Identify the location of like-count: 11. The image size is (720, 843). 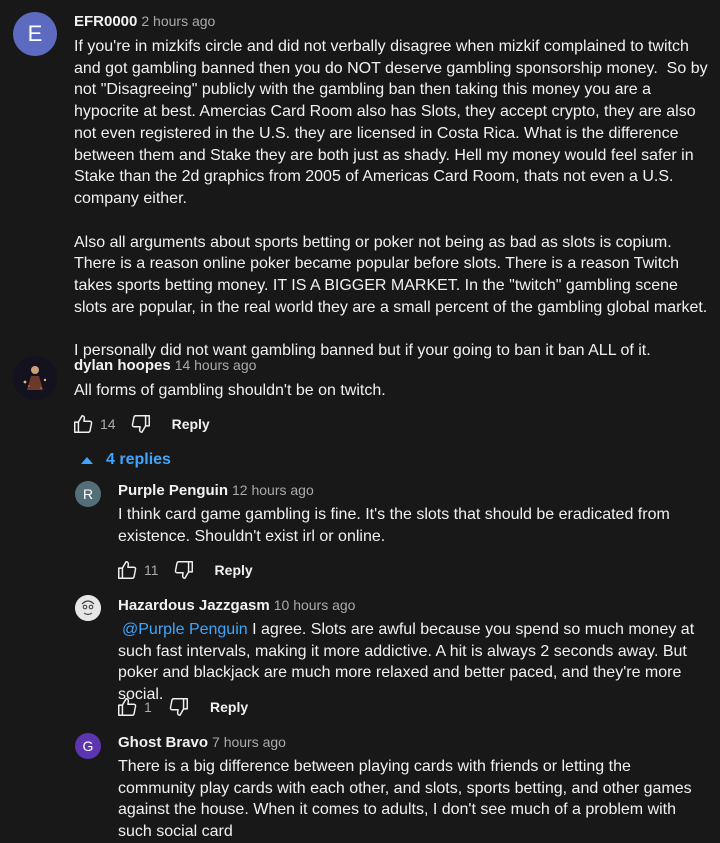
(151, 570).